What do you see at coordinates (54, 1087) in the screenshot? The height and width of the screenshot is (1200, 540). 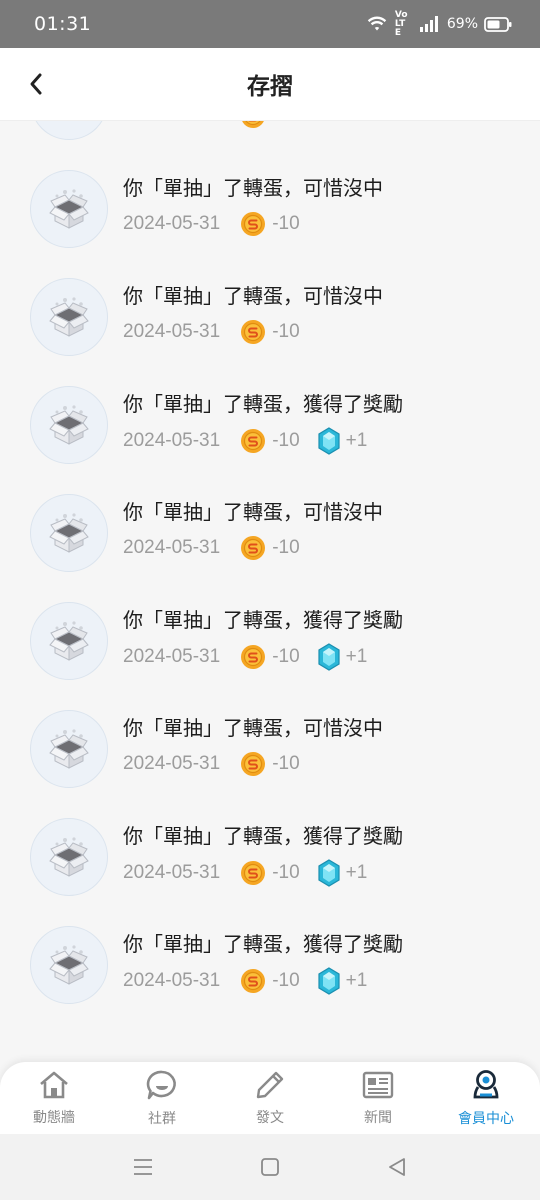 I see `home-icon` at bounding box center [54, 1087].